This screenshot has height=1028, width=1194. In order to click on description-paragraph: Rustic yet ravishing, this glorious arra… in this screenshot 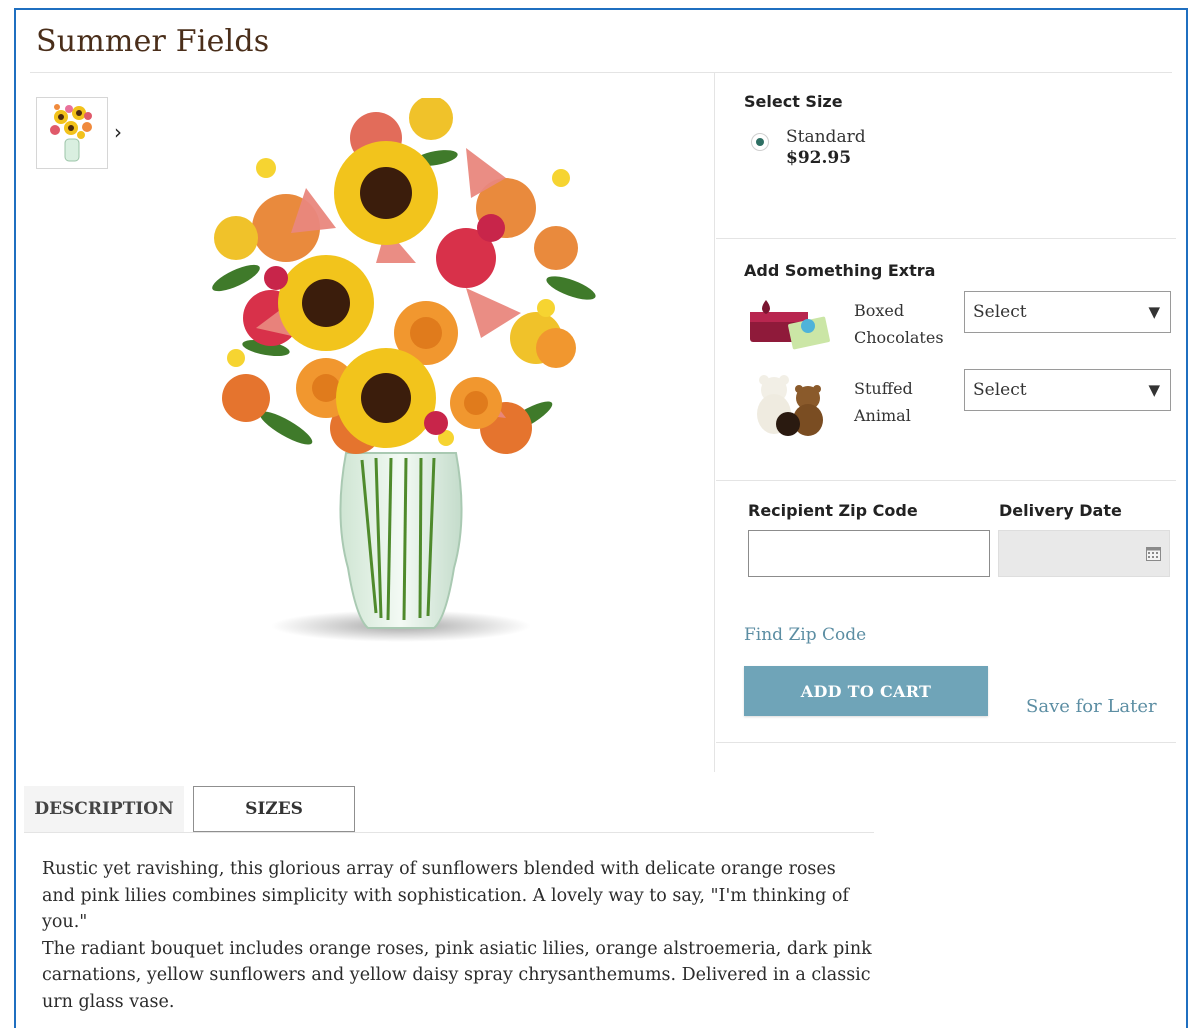, I will do `click(445, 895)`.